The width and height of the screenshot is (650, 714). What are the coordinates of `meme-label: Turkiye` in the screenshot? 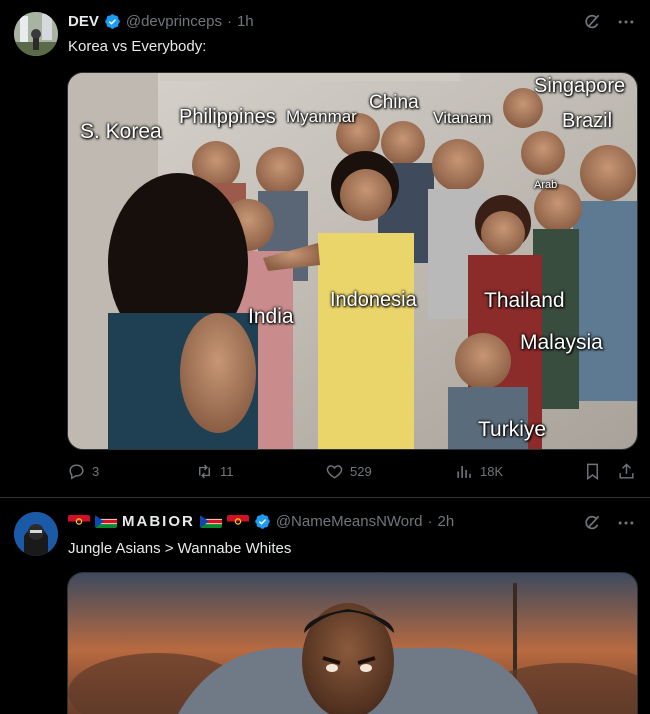 It's located at (512, 429).